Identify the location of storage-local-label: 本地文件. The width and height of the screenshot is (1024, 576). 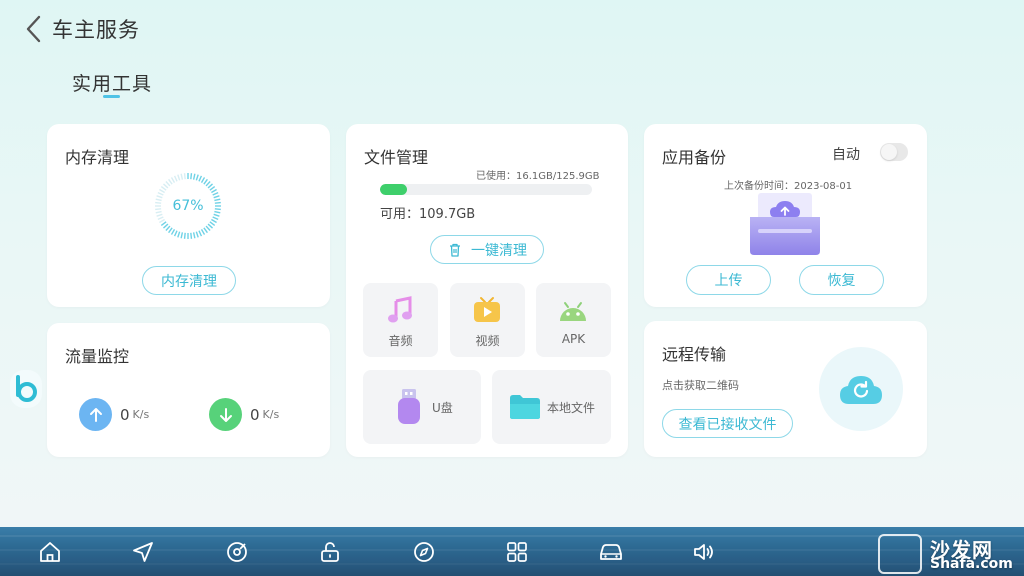
(571, 408).